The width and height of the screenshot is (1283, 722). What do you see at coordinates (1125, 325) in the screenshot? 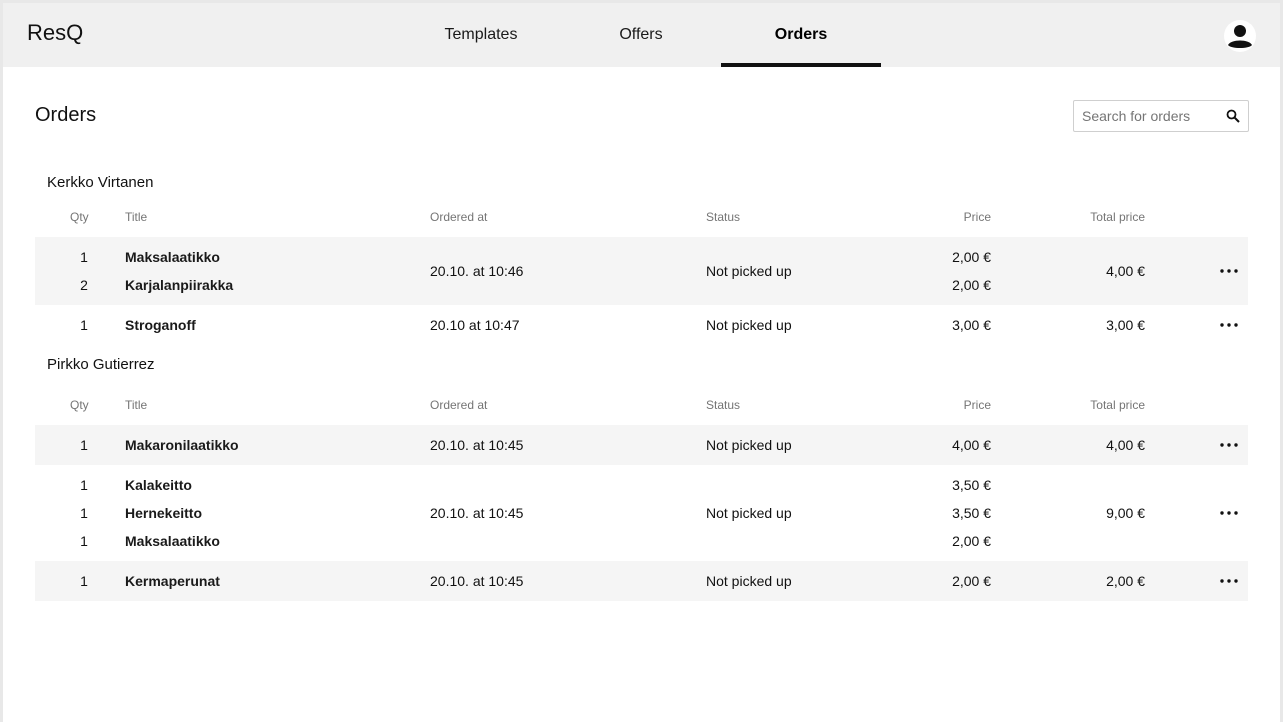
I see `order-total: 3,00 €` at bounding box center [1125, 325].